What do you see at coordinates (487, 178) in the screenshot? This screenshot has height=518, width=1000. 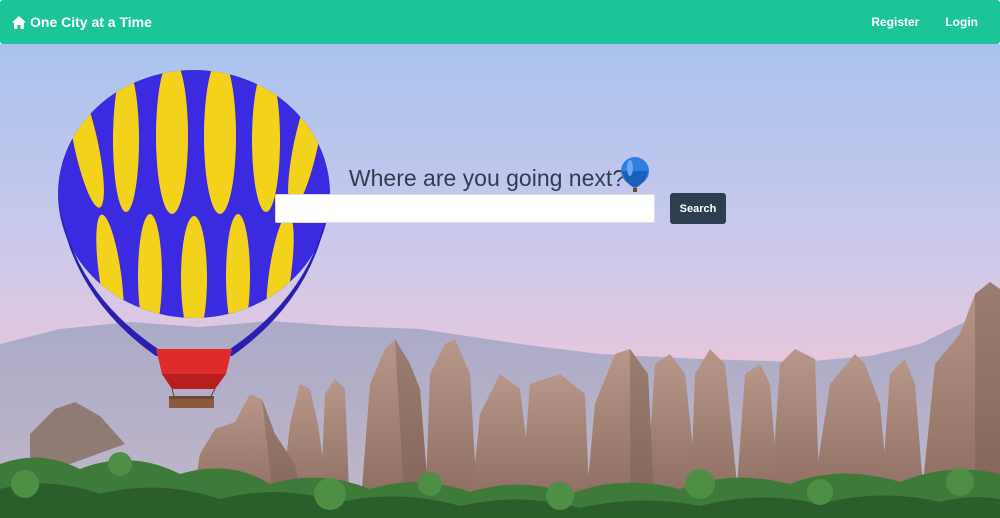 I see `hero-headline-text: Where are you going next?` at bounding box center [487, 178].